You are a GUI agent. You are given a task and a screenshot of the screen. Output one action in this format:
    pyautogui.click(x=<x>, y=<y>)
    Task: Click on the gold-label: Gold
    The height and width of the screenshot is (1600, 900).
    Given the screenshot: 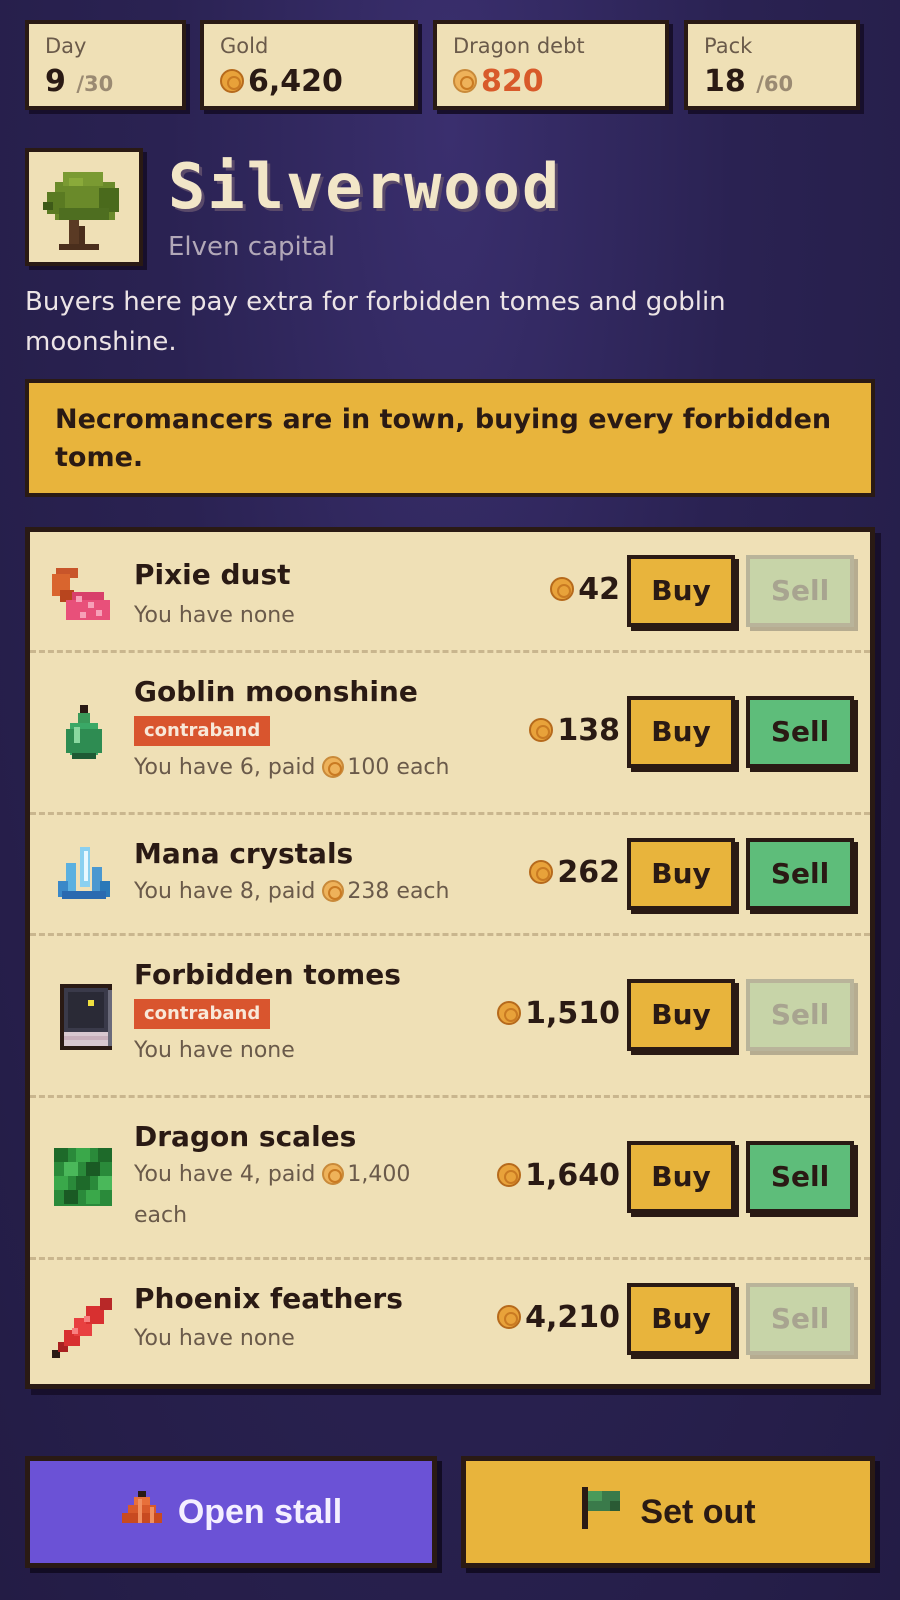 What is the action you would take?
    pyautogui.click(x=244, y=46)
    